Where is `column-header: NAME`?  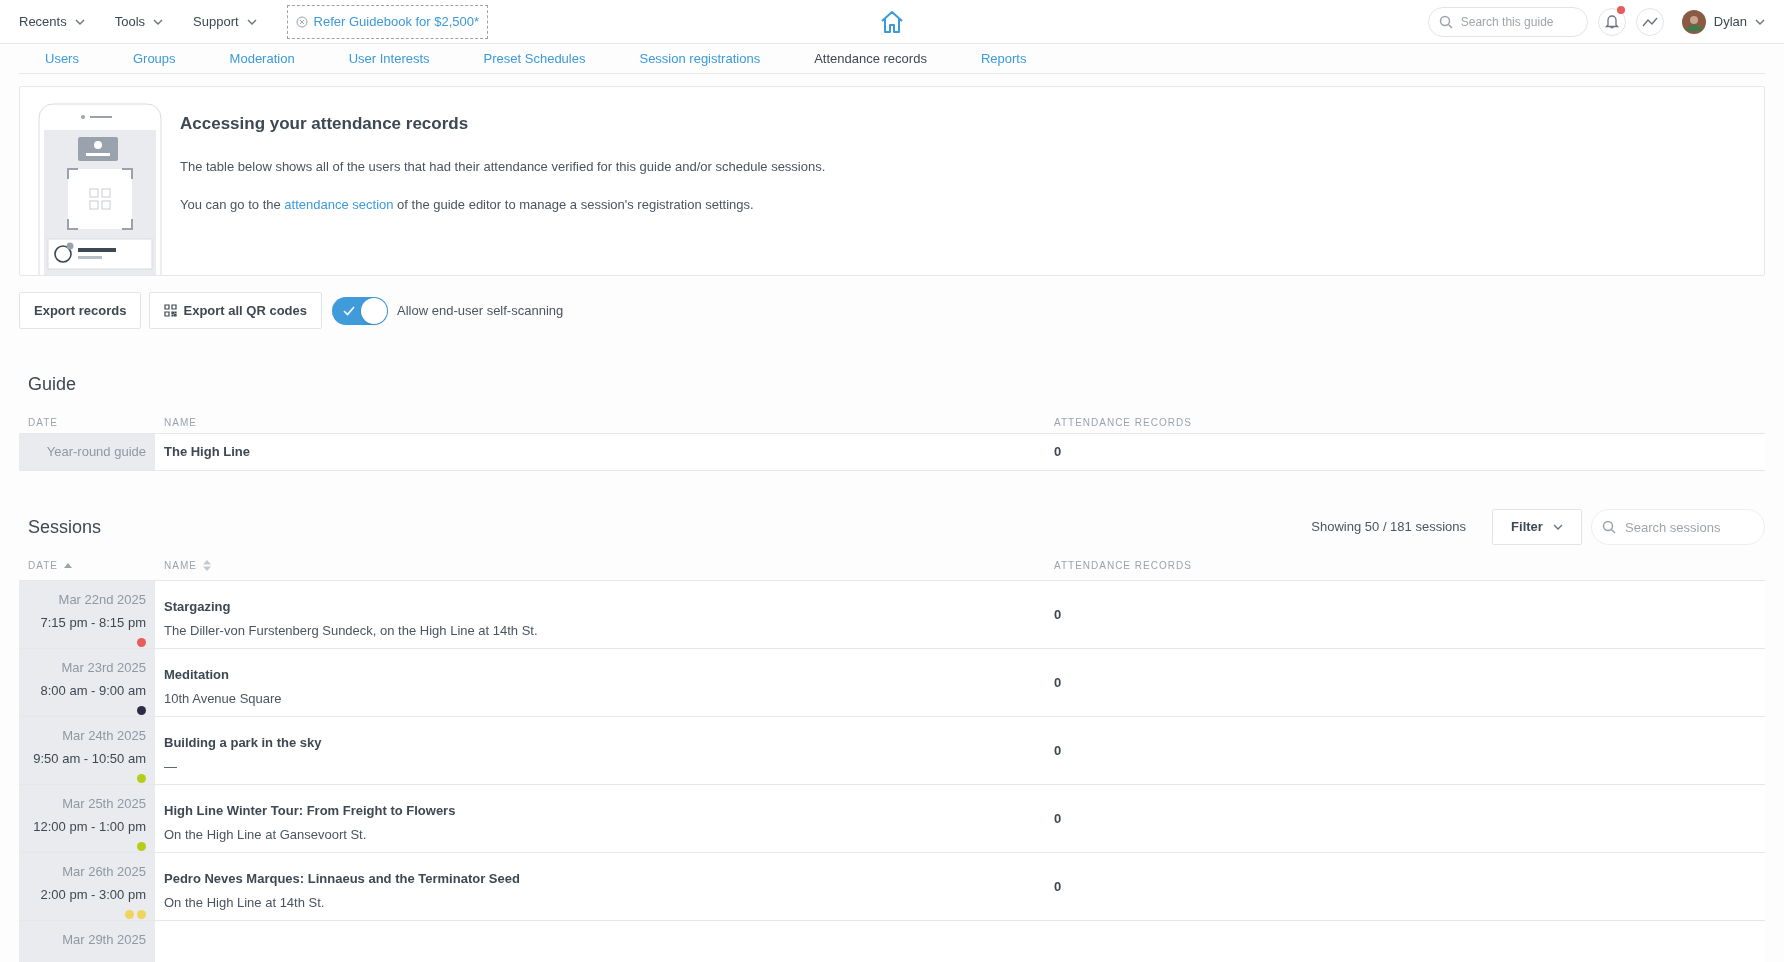
column-header: NAME is located at coordinates (180, 423).